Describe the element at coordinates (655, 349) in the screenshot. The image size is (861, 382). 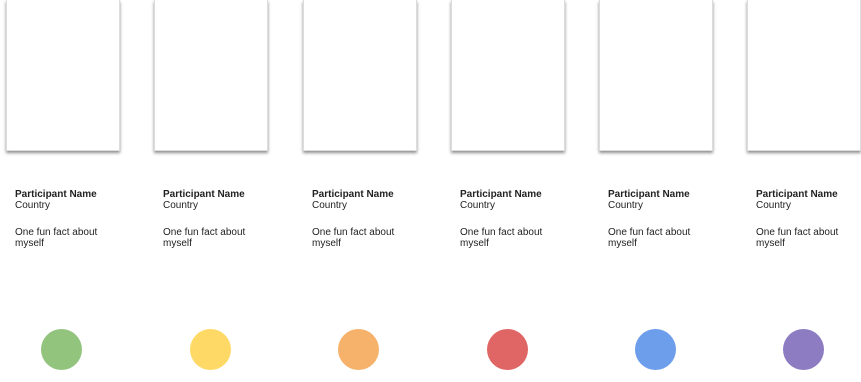
I see `color-dot-blue` at that location.